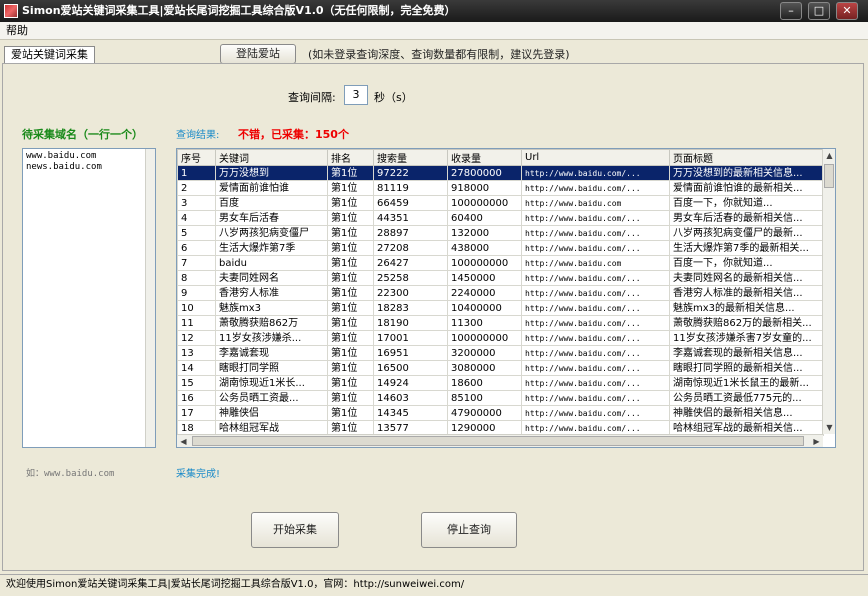 This screenshot has height=596, width=868. What do you see at coordinates (196, 188) in the screenshot?
I see `table-cell: 2` at bounding box center [196, 188].